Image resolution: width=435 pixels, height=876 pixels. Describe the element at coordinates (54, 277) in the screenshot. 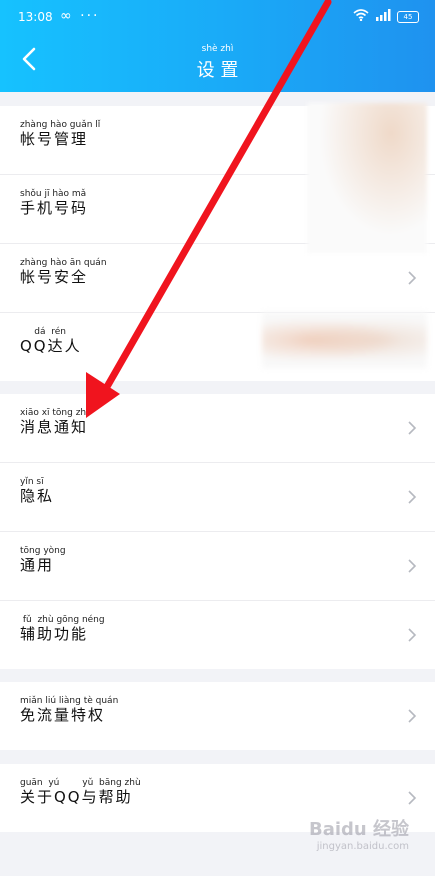

I see `row-label: 帐号安全` at that location.